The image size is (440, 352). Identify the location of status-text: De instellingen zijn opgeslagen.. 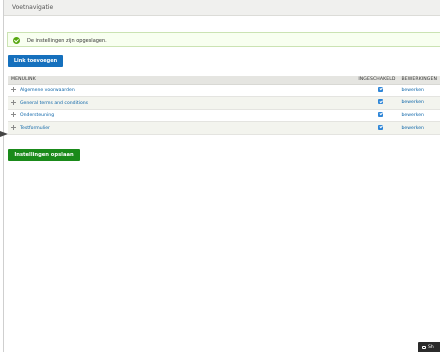
(67, 40).